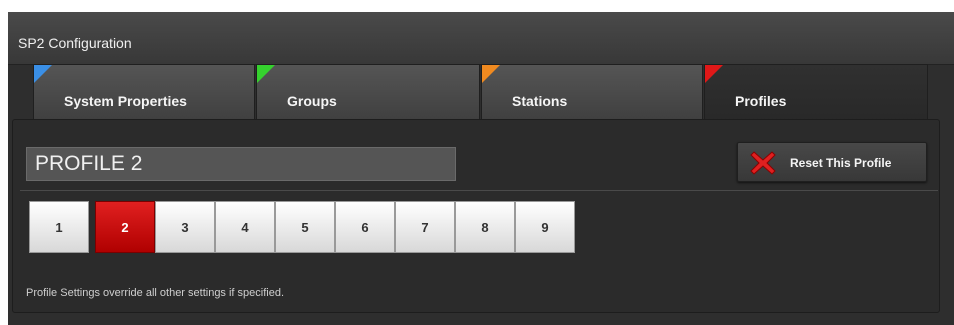 Image resolution: width=954 pixels, height=325 pixels. What do you see at coordinates (305, 227) in the screenshot?
I see `profile-number-button: 5` at bounding box center [305, 227].